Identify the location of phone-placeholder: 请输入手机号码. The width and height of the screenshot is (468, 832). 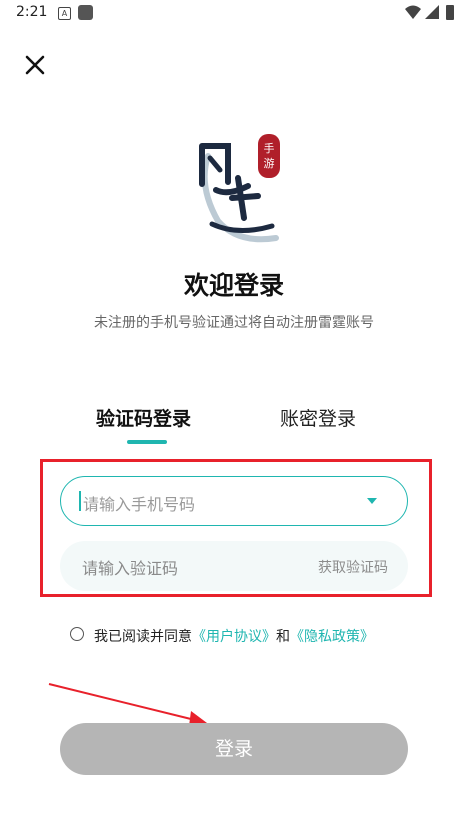
(139, 504).